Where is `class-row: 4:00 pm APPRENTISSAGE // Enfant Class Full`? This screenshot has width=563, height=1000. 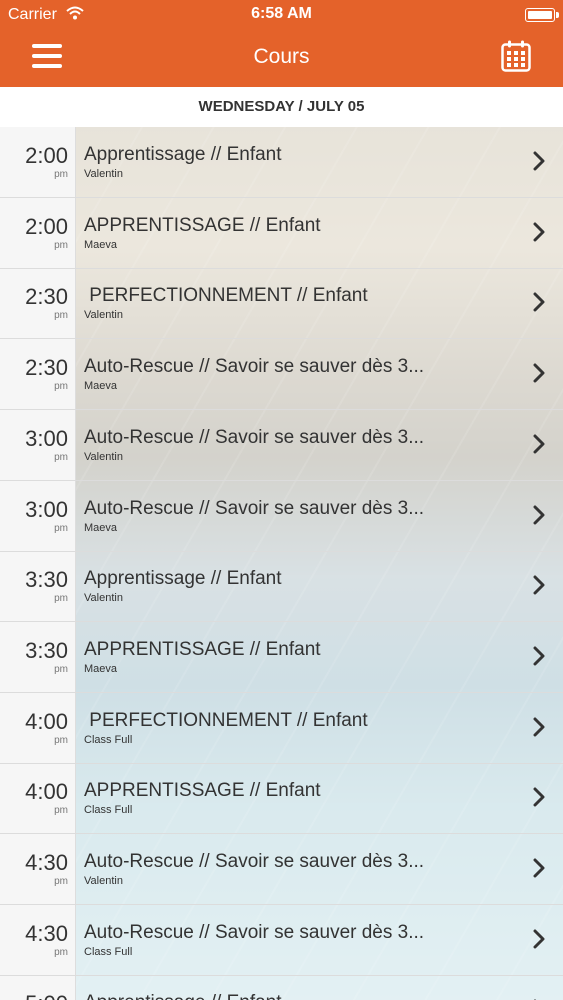 class-row: 4:00 pm APPRENTISSAGE // Enfant Class Full is located at coordinates (281, 799).